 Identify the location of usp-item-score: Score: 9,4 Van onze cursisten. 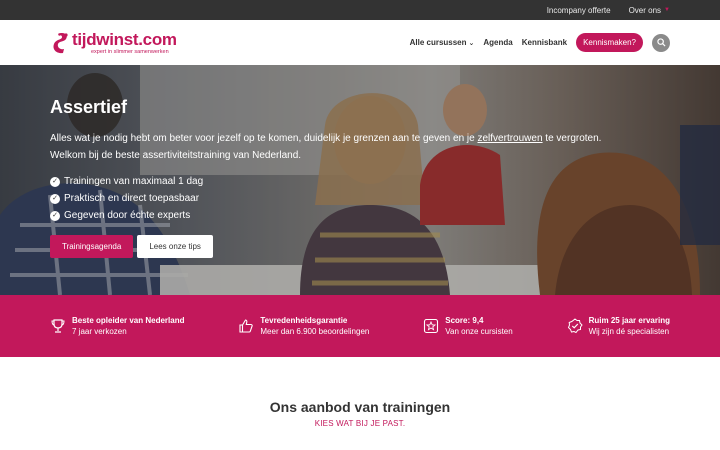
(468, 326).